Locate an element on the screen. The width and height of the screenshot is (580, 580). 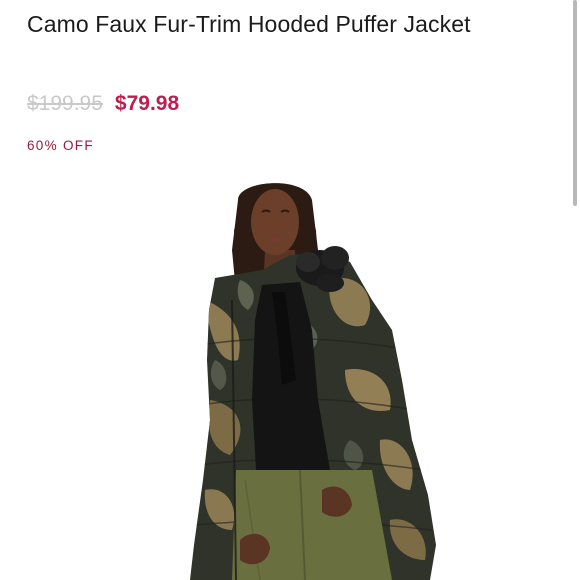
original-price: $199.95 is located at coordinates (65, 103).